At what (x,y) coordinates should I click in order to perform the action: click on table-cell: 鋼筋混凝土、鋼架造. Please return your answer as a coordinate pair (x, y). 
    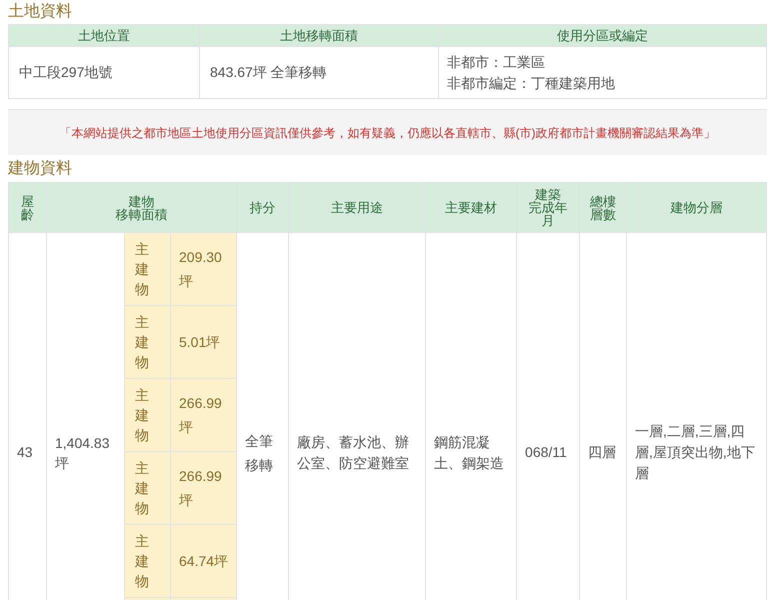
    Looking at the image, I should click on (469, 452).